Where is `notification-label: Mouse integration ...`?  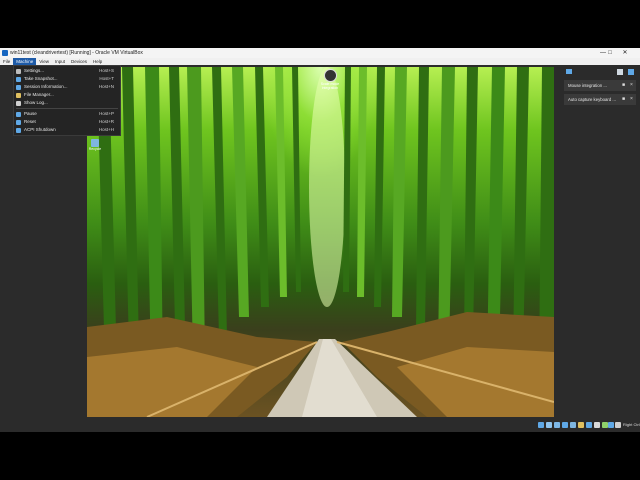
notification-label: Mouse integration ... is located at coordinates (587, 85).